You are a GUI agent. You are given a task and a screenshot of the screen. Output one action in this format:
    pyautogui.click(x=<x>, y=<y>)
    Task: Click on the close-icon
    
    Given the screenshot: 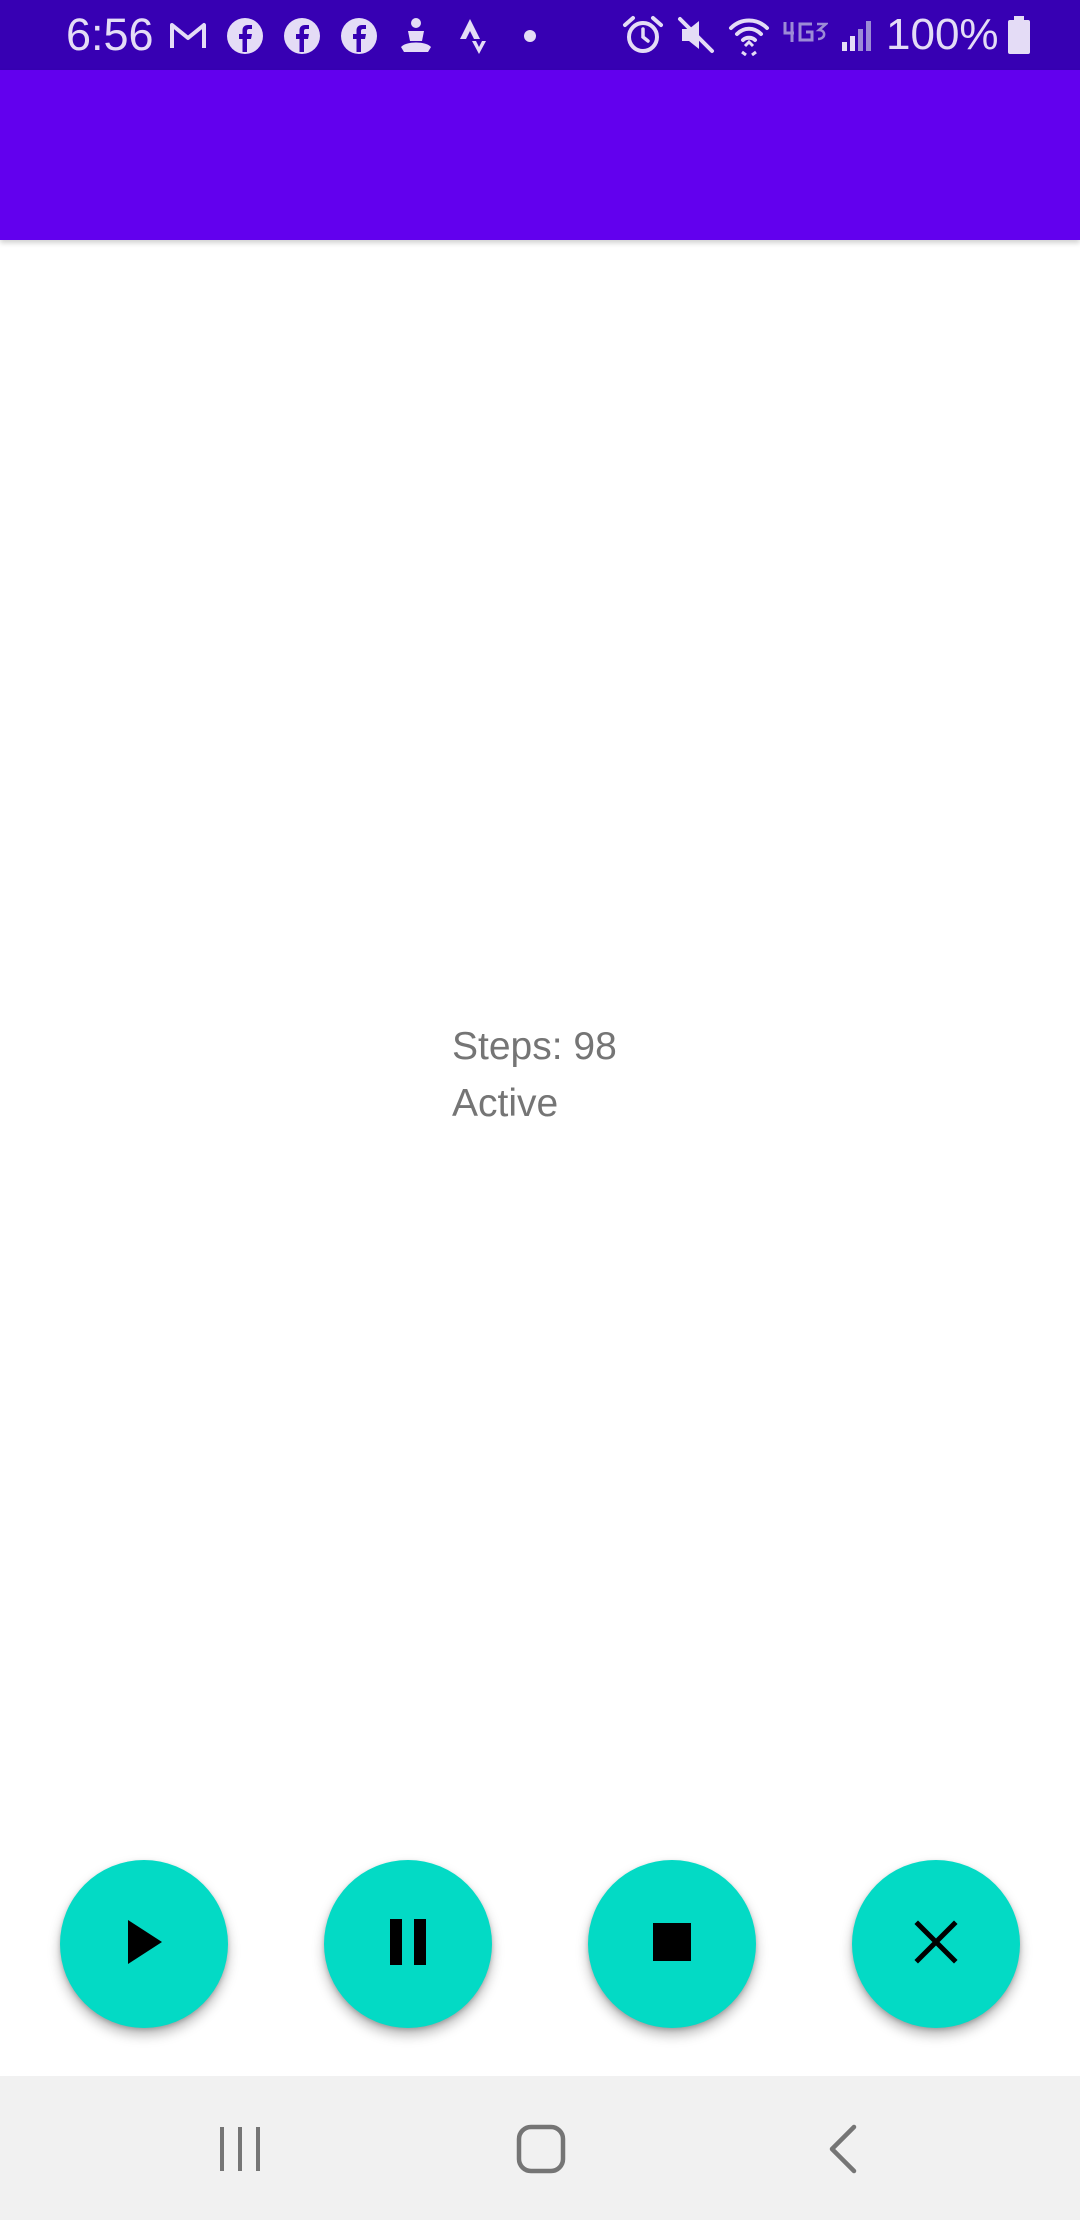 What is the action you would take?
    pyautogui.click(x=936, y=1944)
    